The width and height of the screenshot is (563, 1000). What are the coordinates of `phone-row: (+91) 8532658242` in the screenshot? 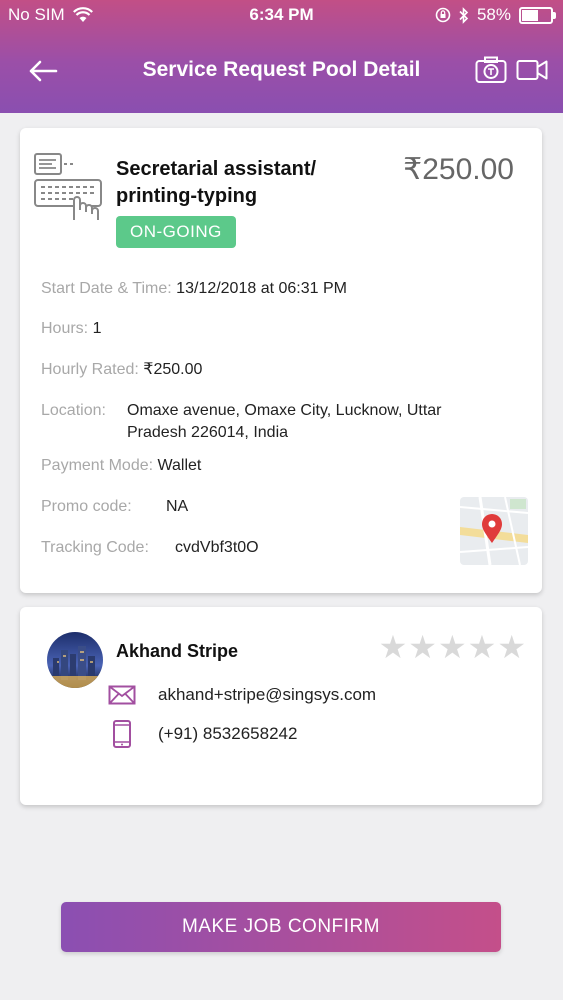 It's located at (202, 734).